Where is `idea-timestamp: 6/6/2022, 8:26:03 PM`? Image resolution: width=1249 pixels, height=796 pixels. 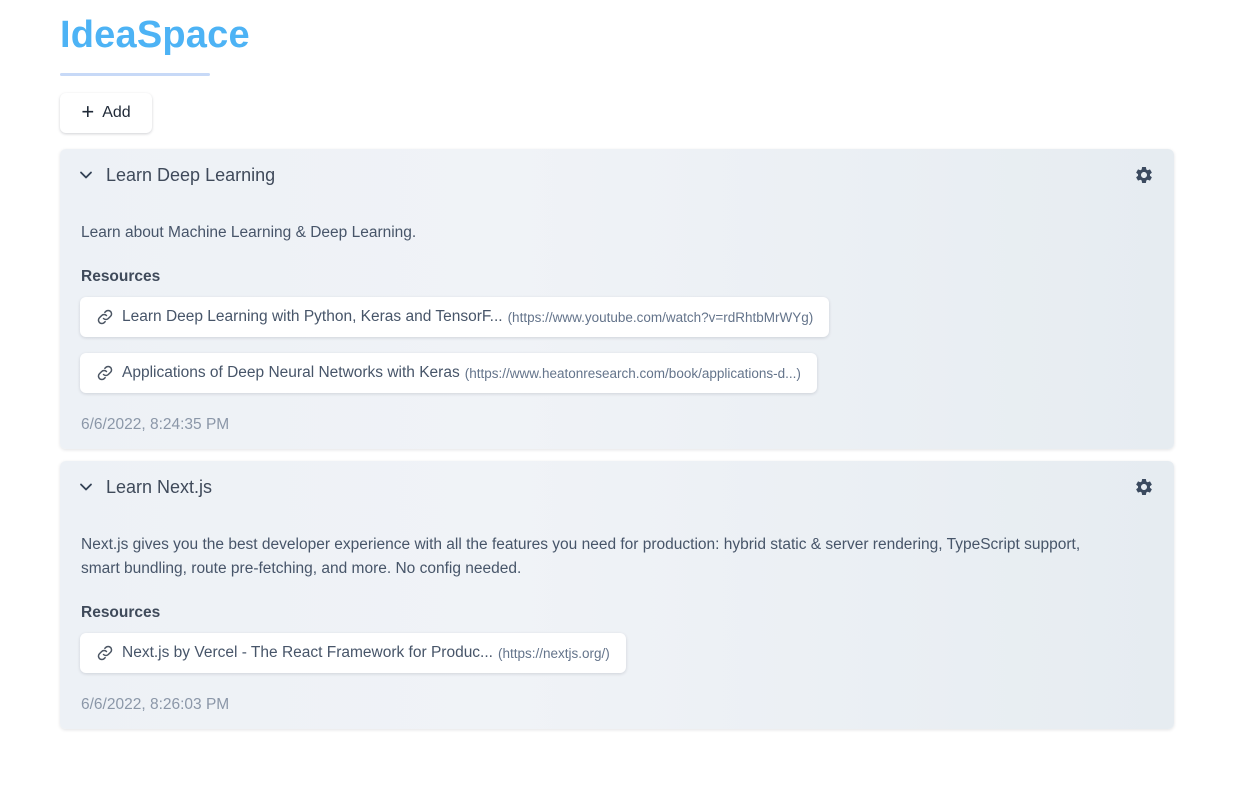
idea-timestamp: 6/6/2022, 8:26:03 PM is located at coordinates (155, 704).